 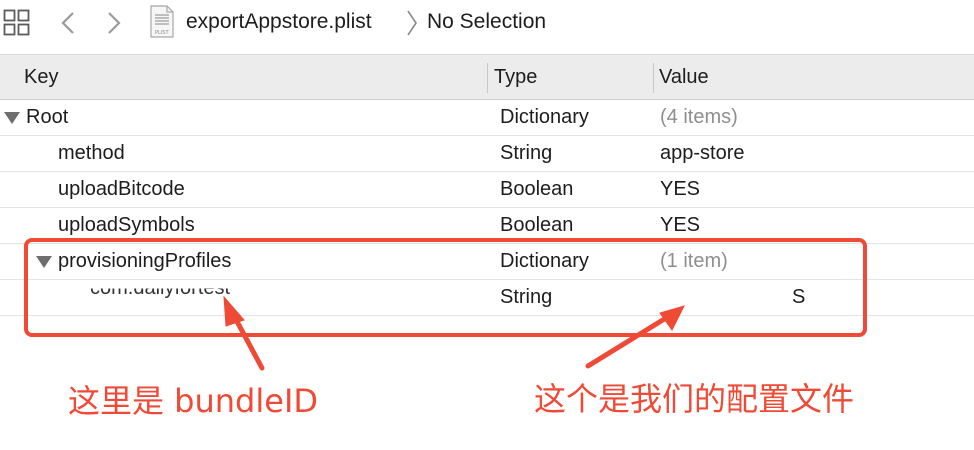 I want to click on row-key: uploadSymbols, so click(x=126, y=225).